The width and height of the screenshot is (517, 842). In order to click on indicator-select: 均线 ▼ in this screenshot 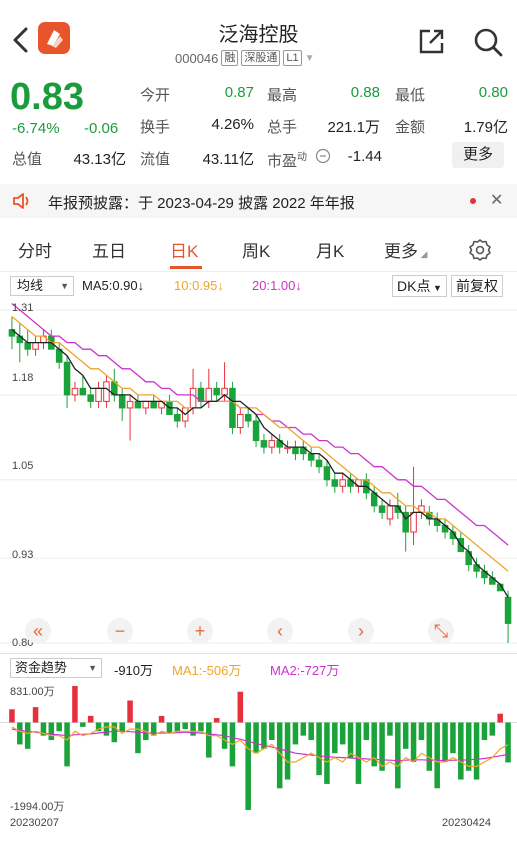, I will do `click(42, 286)`.